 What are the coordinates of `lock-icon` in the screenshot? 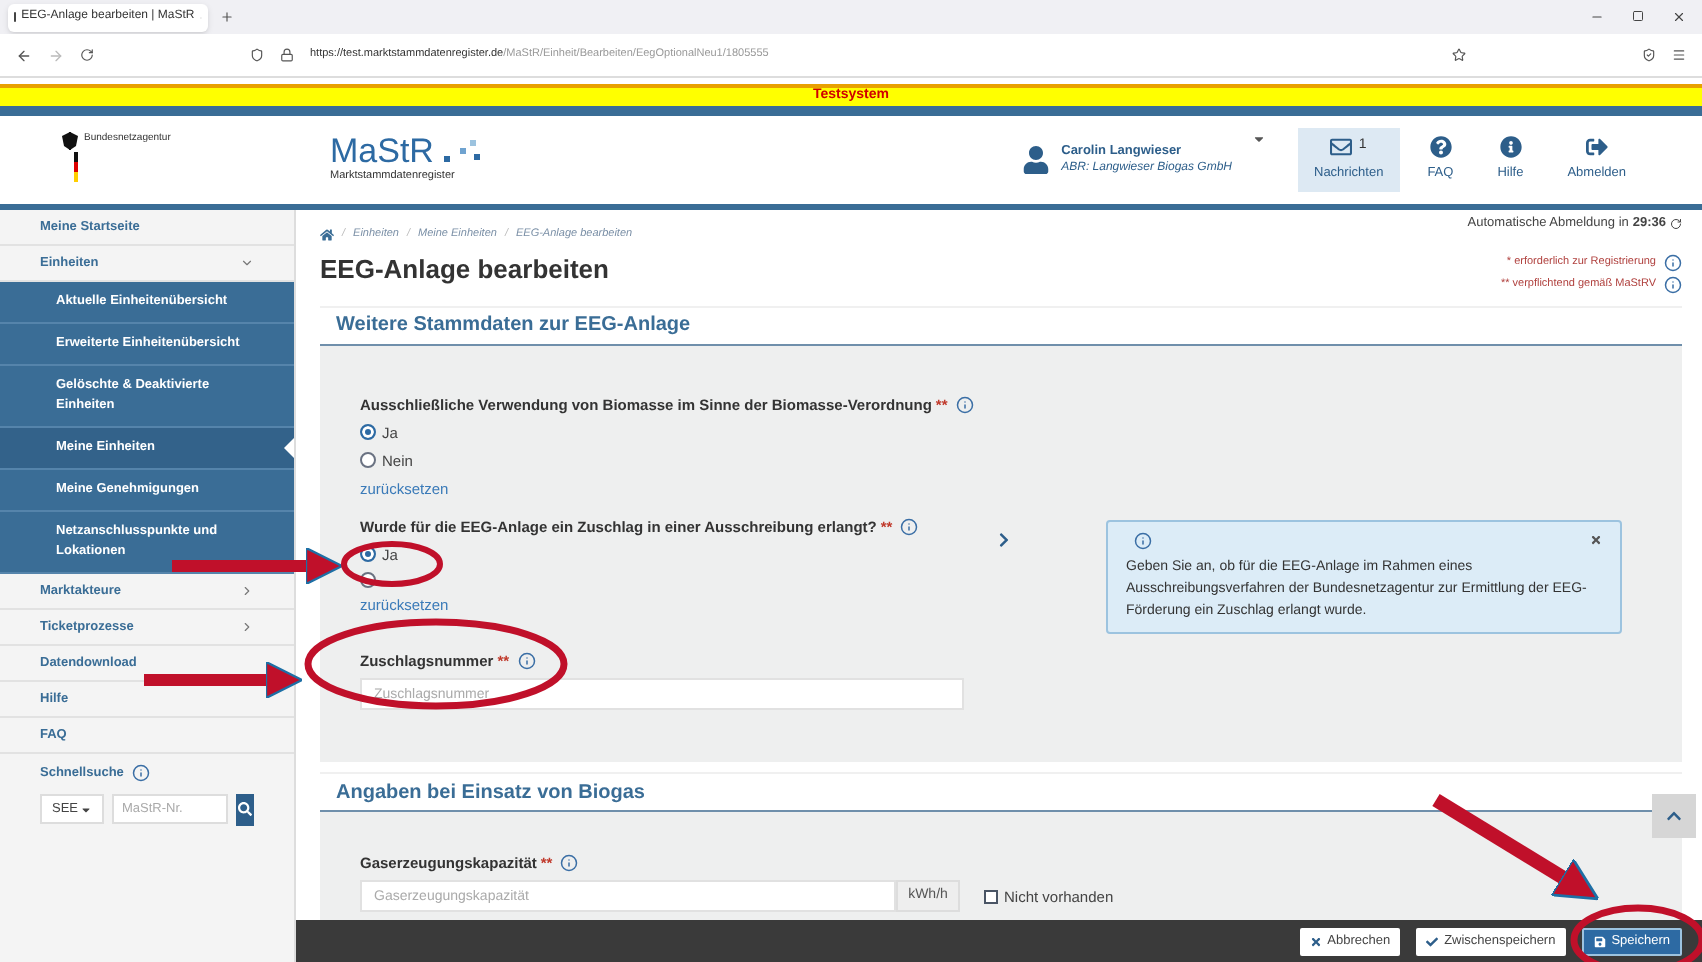 It's located at (287, 55).